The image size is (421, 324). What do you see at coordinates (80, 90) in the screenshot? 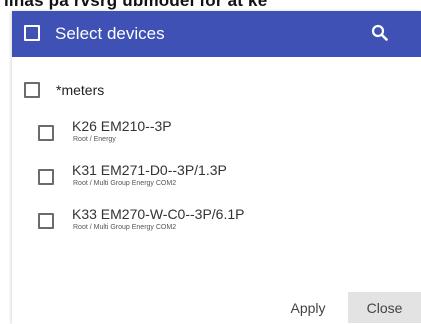
I see `group-label: *meters` at bounding box center [80, 90].